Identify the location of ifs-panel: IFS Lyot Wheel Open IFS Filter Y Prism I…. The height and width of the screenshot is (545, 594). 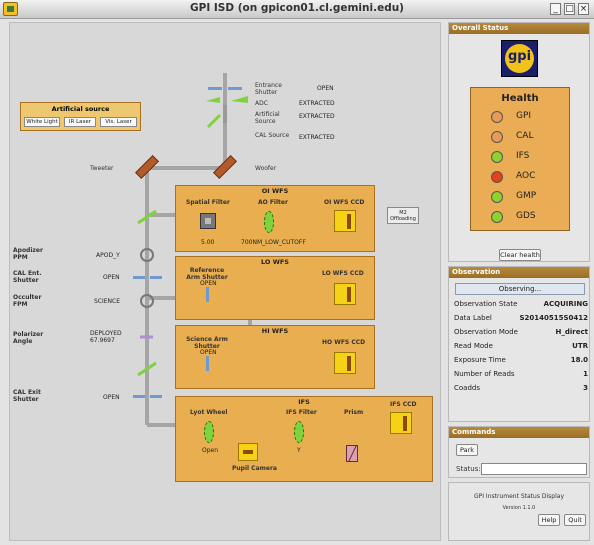
(304, 439).